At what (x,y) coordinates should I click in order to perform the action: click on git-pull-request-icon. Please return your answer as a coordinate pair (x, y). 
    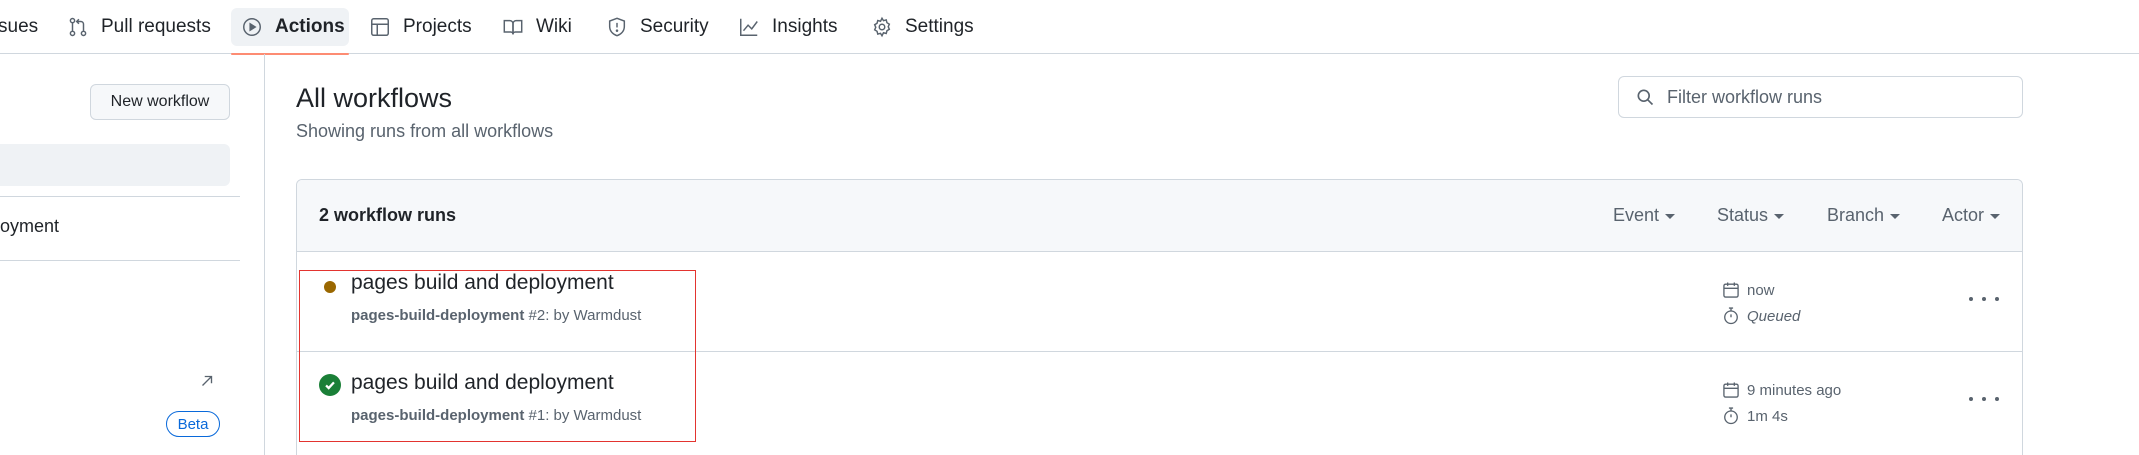
    Looking at the image, I should click on (78, 27).